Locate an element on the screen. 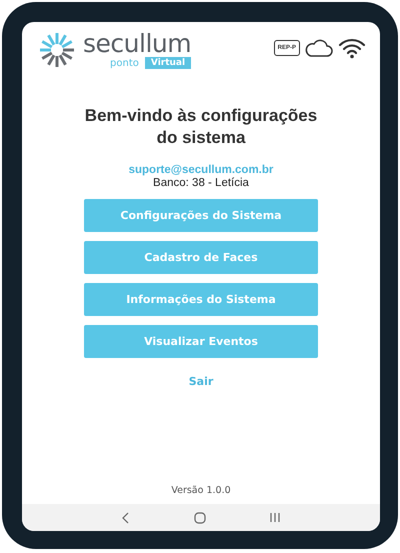  product-name: ponto is located at coordinates (124, 63).